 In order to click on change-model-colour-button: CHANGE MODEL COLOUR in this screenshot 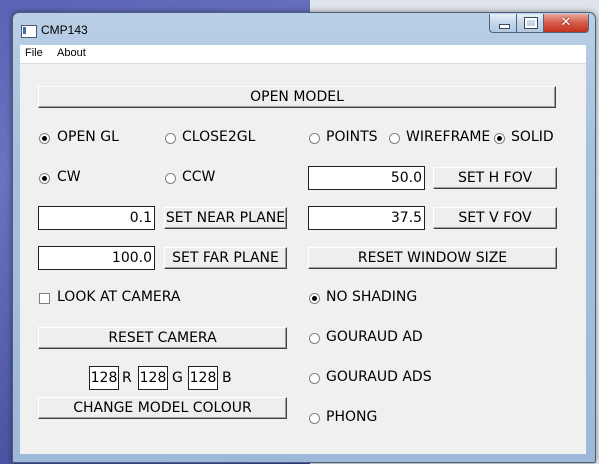, I will do `click(162, 408)`.